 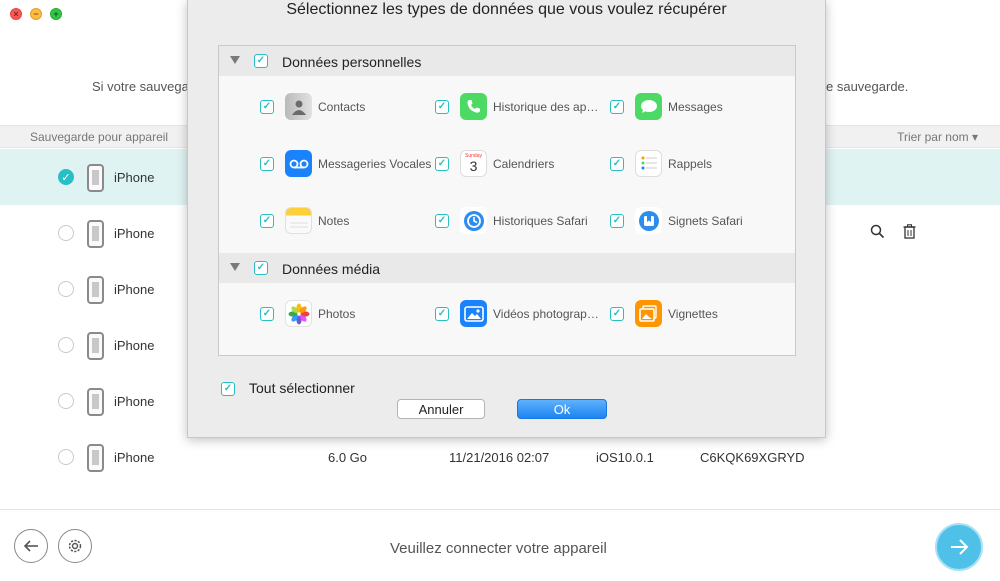 What do you see at coordinates (298, 106) in the screenshot?
I see `contacts-icon` at bounding box center [298, 106].